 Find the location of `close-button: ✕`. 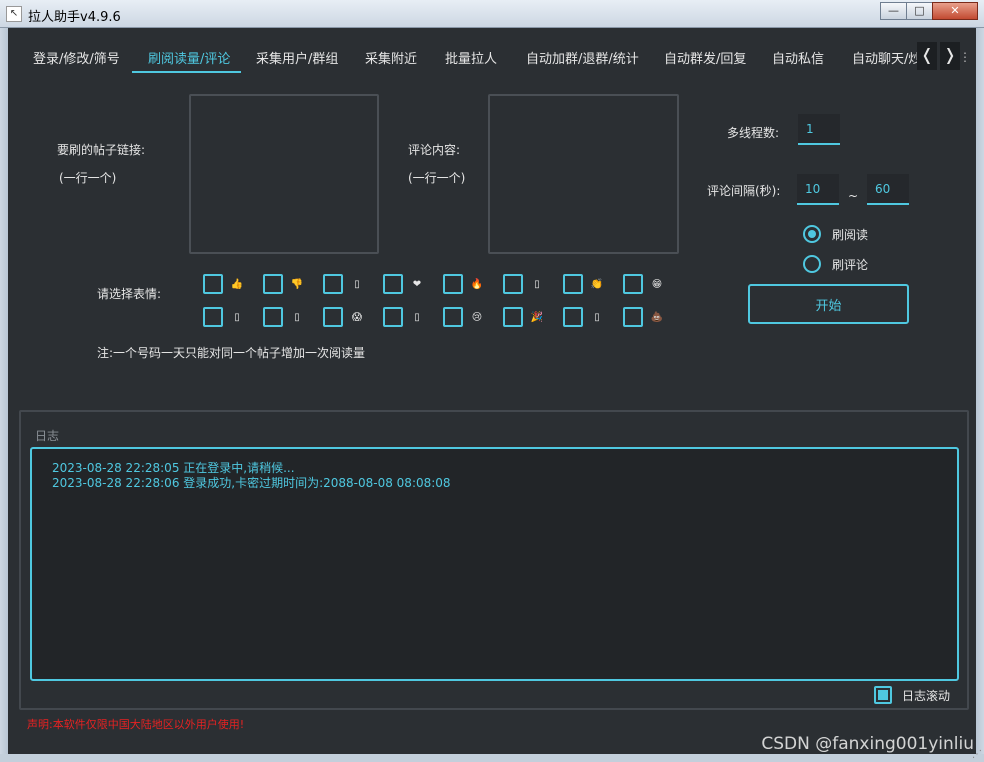

close-button: ✕ is located at coordinates (955, 11).